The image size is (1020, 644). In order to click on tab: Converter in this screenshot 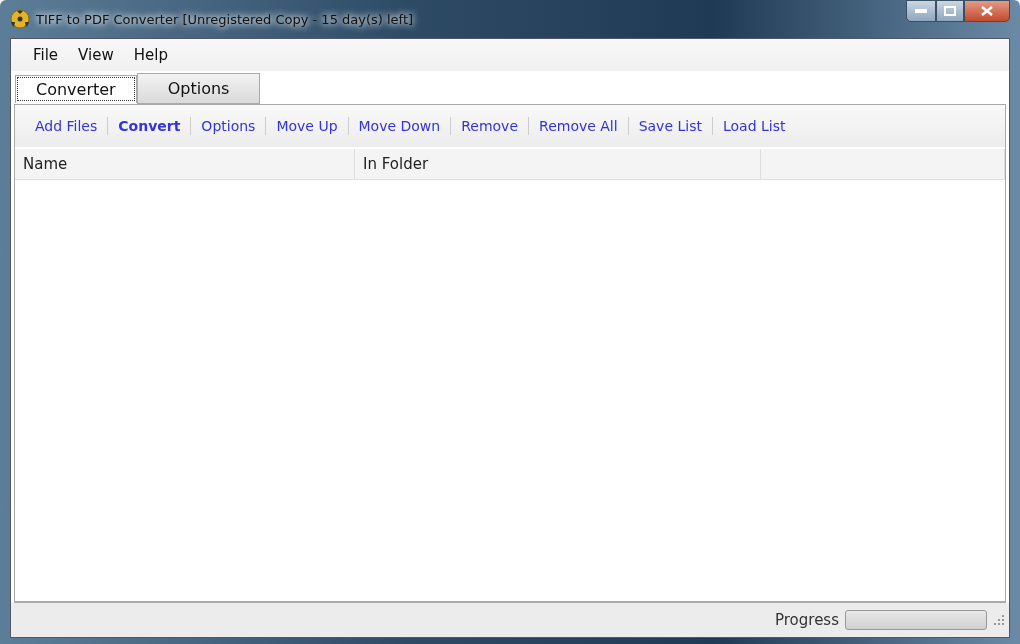, I will do `click(76, 89)`.